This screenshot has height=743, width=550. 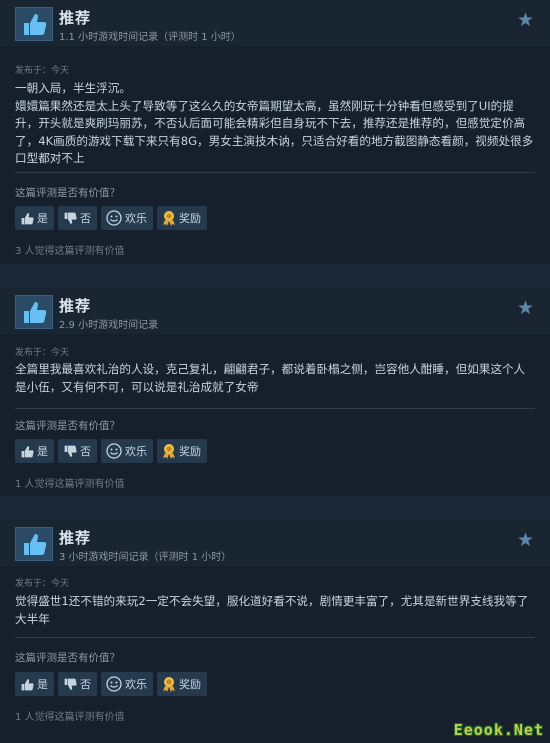 What do you see at coordinates (109, 325) in the screenshot?
I see `playtime-text: 2.9 小时游戏时间记录` at bounding box center [109, 325].